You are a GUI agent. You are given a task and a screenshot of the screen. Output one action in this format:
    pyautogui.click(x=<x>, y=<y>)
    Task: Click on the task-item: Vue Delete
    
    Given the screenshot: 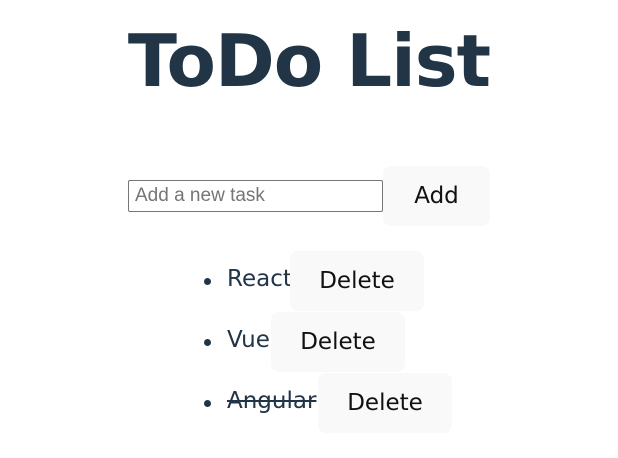 What is the action you would take?
    pyautogui.click(x=309, y=342)
    